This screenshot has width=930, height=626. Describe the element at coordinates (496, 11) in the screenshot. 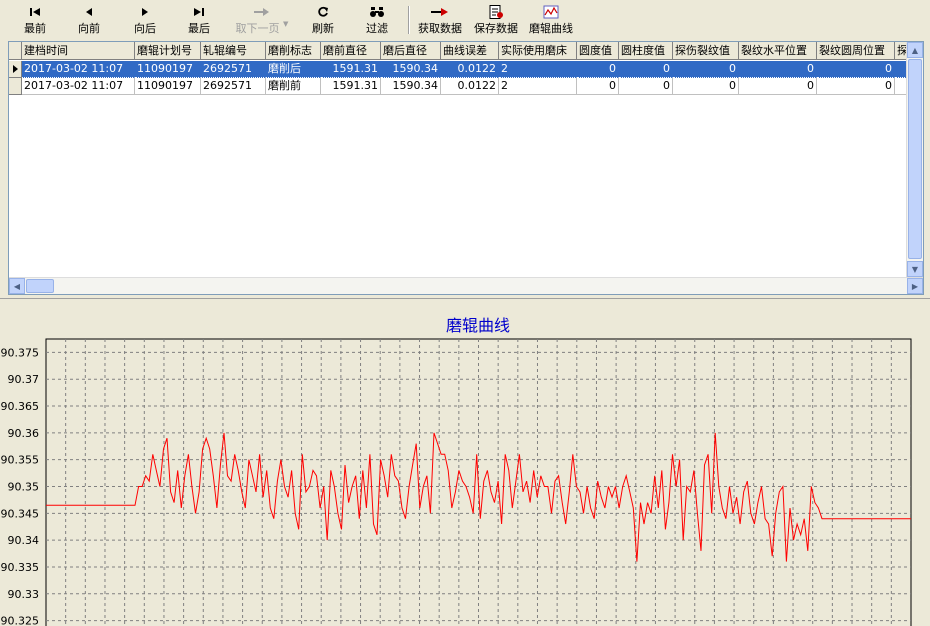

I see `save-document-icon` at that location.